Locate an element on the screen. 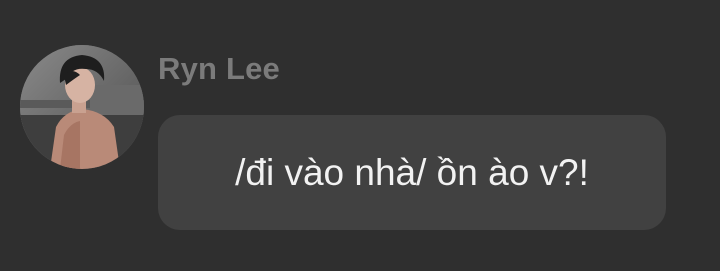 Image resolution: width=720 pixels, height=271 pixels. sender-name: Ryn Lee is located at coordinates (219, 69).